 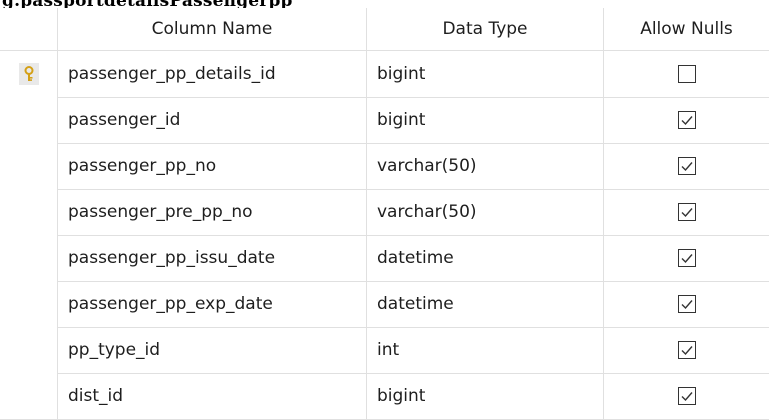 I want to click on column-name-cell: passenger_pp_exp_date, so click(x=212, y=304).